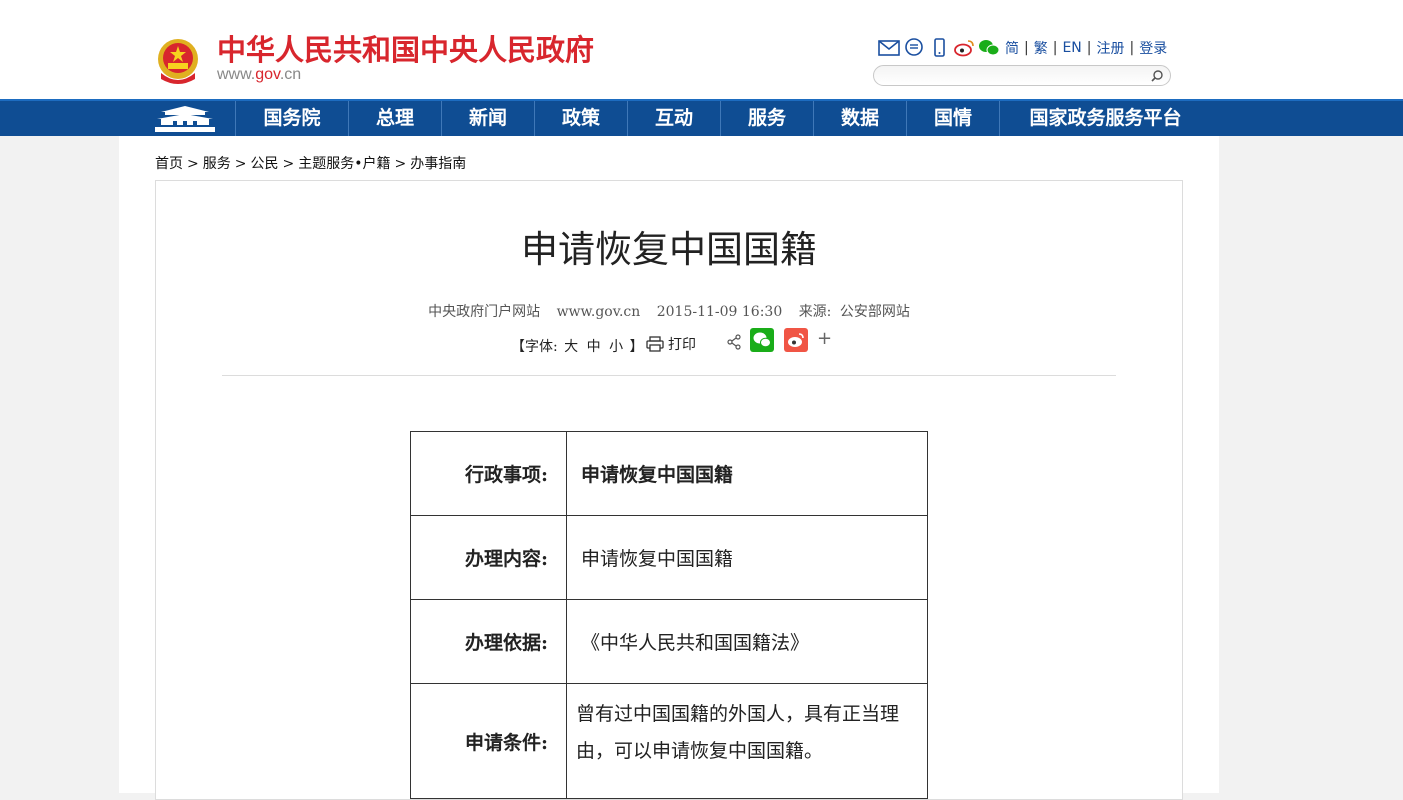 The width and height of the screenshot is (1403, 800). I want to click on font-size-large: 大, so click(571, 347).